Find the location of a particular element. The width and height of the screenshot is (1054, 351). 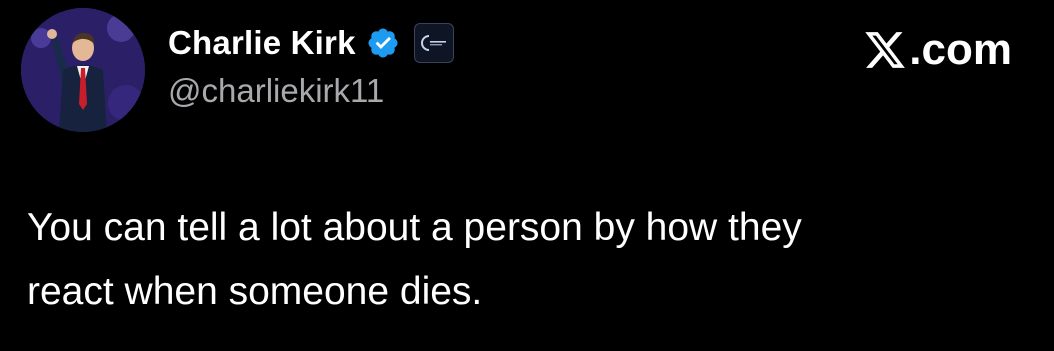

x-logo-icon is located at coordinates (885, 50).